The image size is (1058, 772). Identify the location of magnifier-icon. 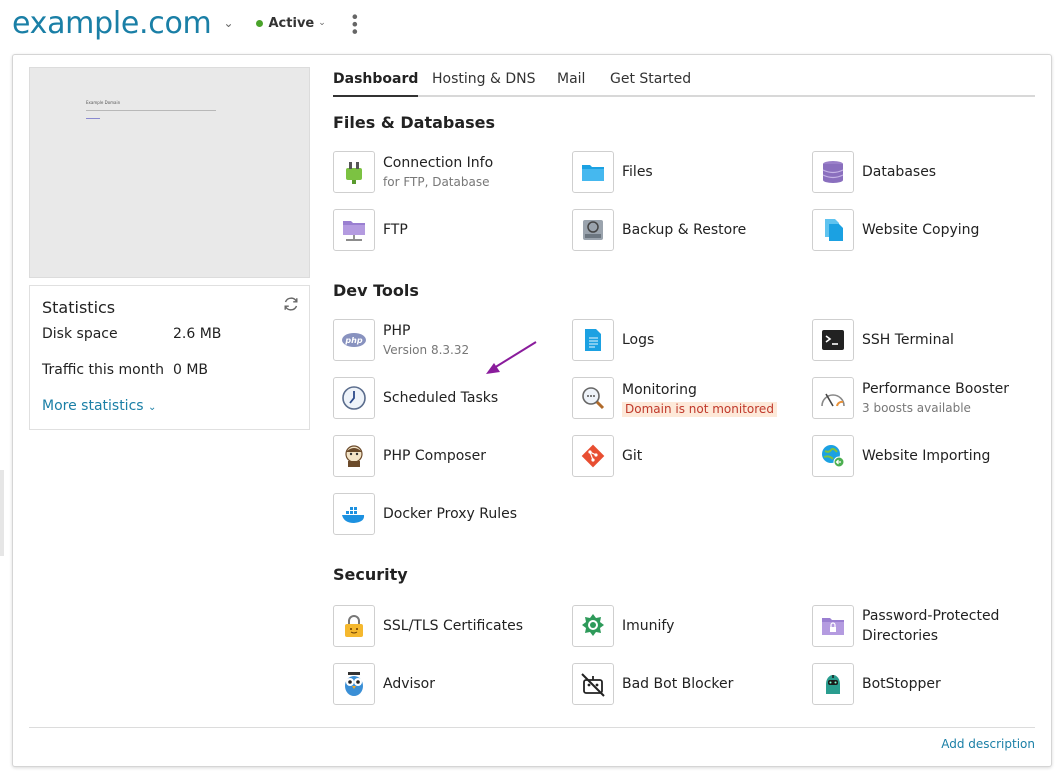
(593, 398).